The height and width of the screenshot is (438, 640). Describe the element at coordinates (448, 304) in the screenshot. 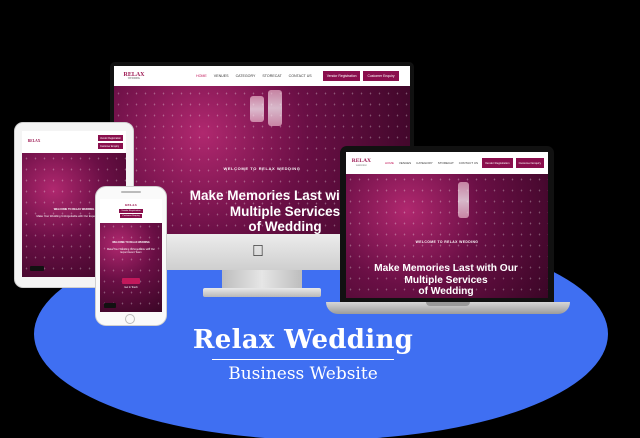

I see `laptop-notch` at that location.